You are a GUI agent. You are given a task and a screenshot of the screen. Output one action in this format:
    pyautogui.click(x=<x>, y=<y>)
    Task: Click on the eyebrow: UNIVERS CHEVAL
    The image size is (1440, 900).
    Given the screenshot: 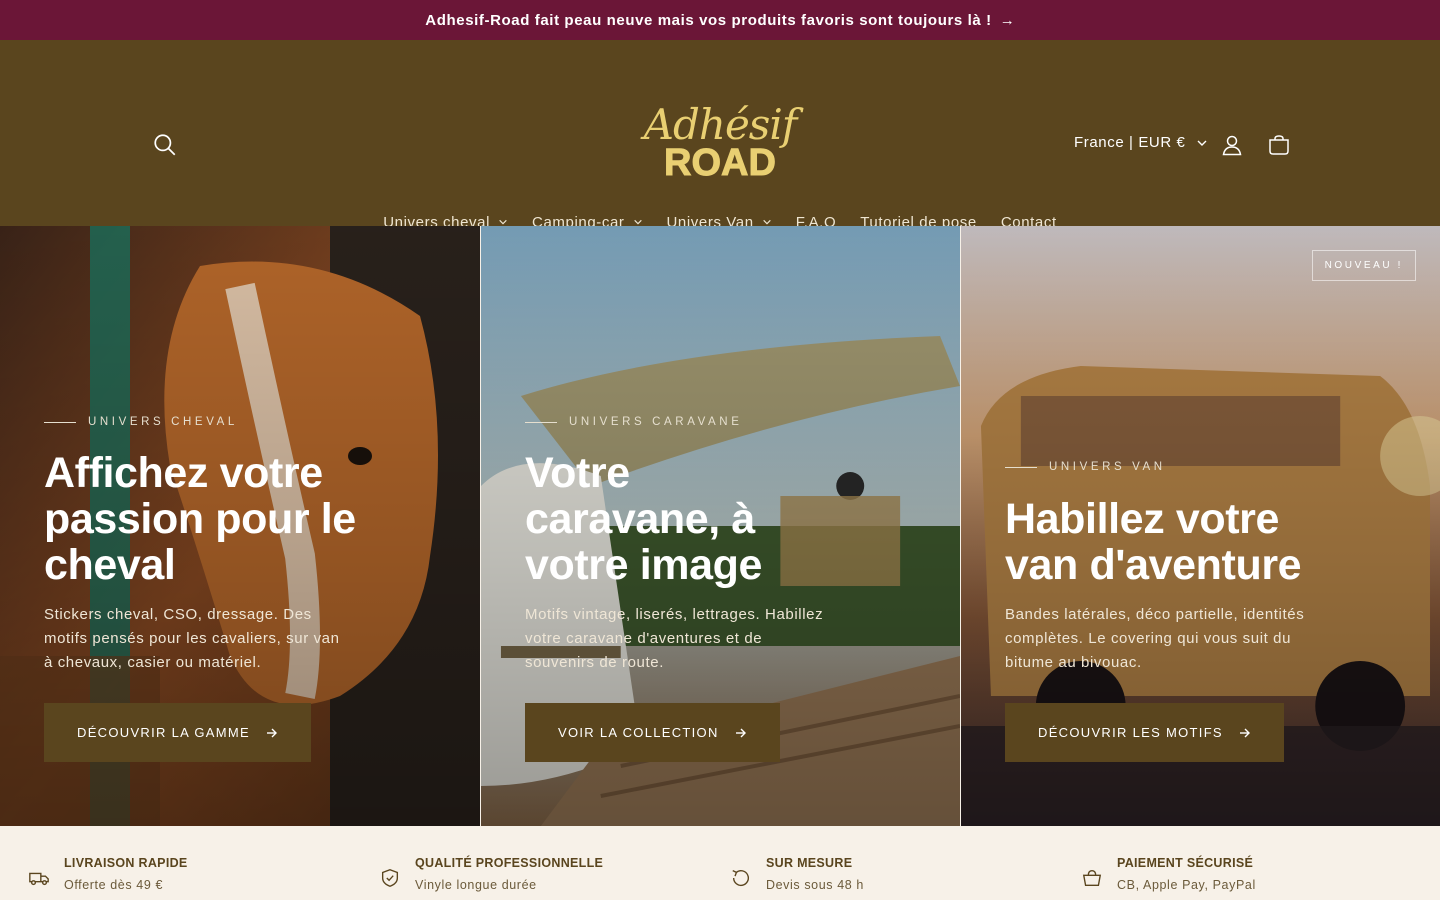 What is the action you would take?
    pyautogui.click(x=141, y=422)
    